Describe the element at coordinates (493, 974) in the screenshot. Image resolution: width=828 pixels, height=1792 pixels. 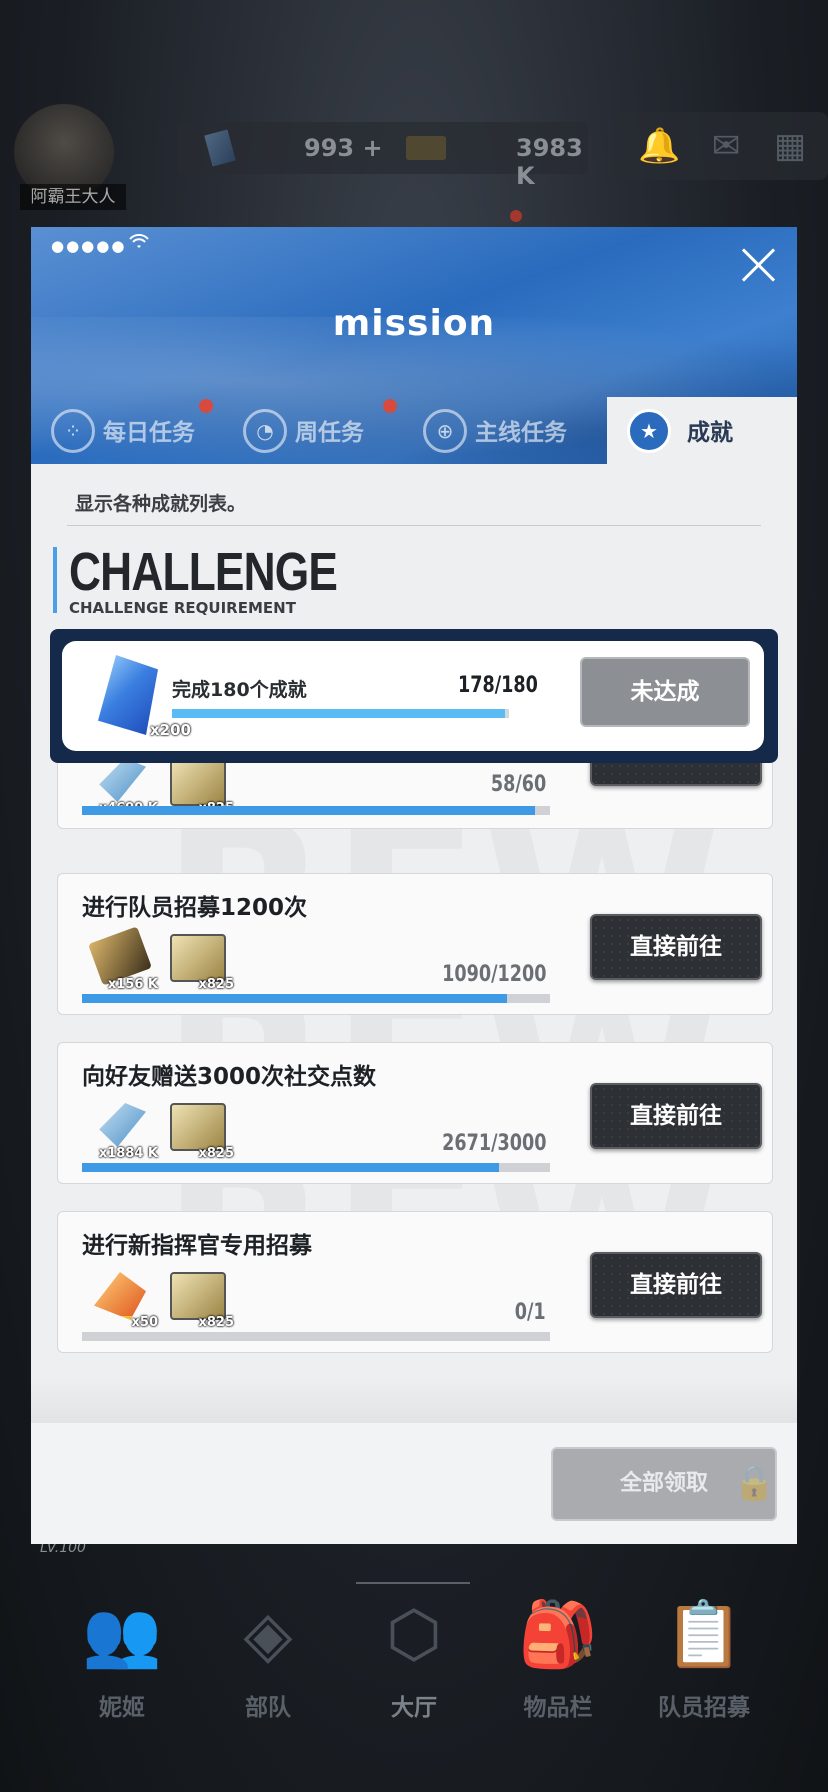
I see `mission-progress: 1090/1200` at that location.